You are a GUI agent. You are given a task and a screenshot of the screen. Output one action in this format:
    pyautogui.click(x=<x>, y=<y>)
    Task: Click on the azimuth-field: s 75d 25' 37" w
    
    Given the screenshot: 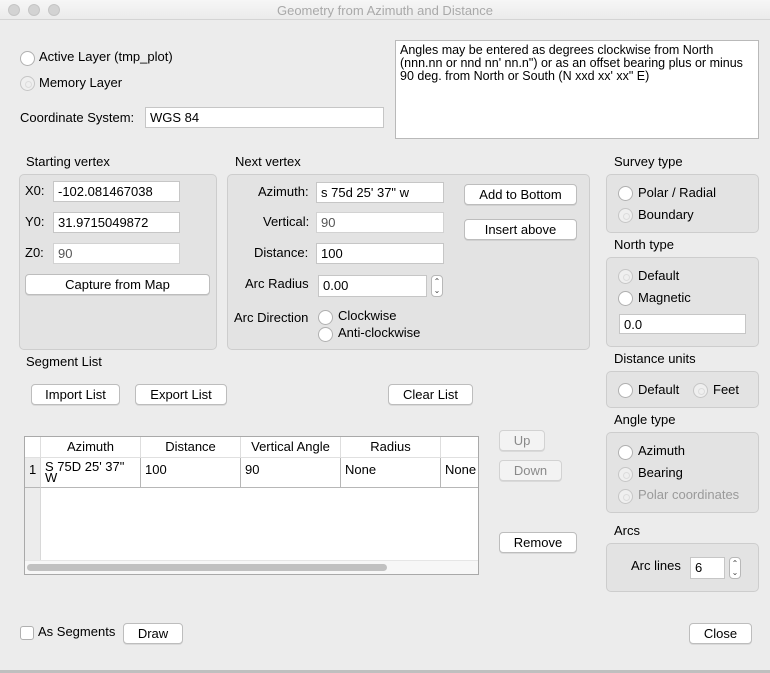 What is the action you would take?
    pyautogui.click(x=380, y=192)
    